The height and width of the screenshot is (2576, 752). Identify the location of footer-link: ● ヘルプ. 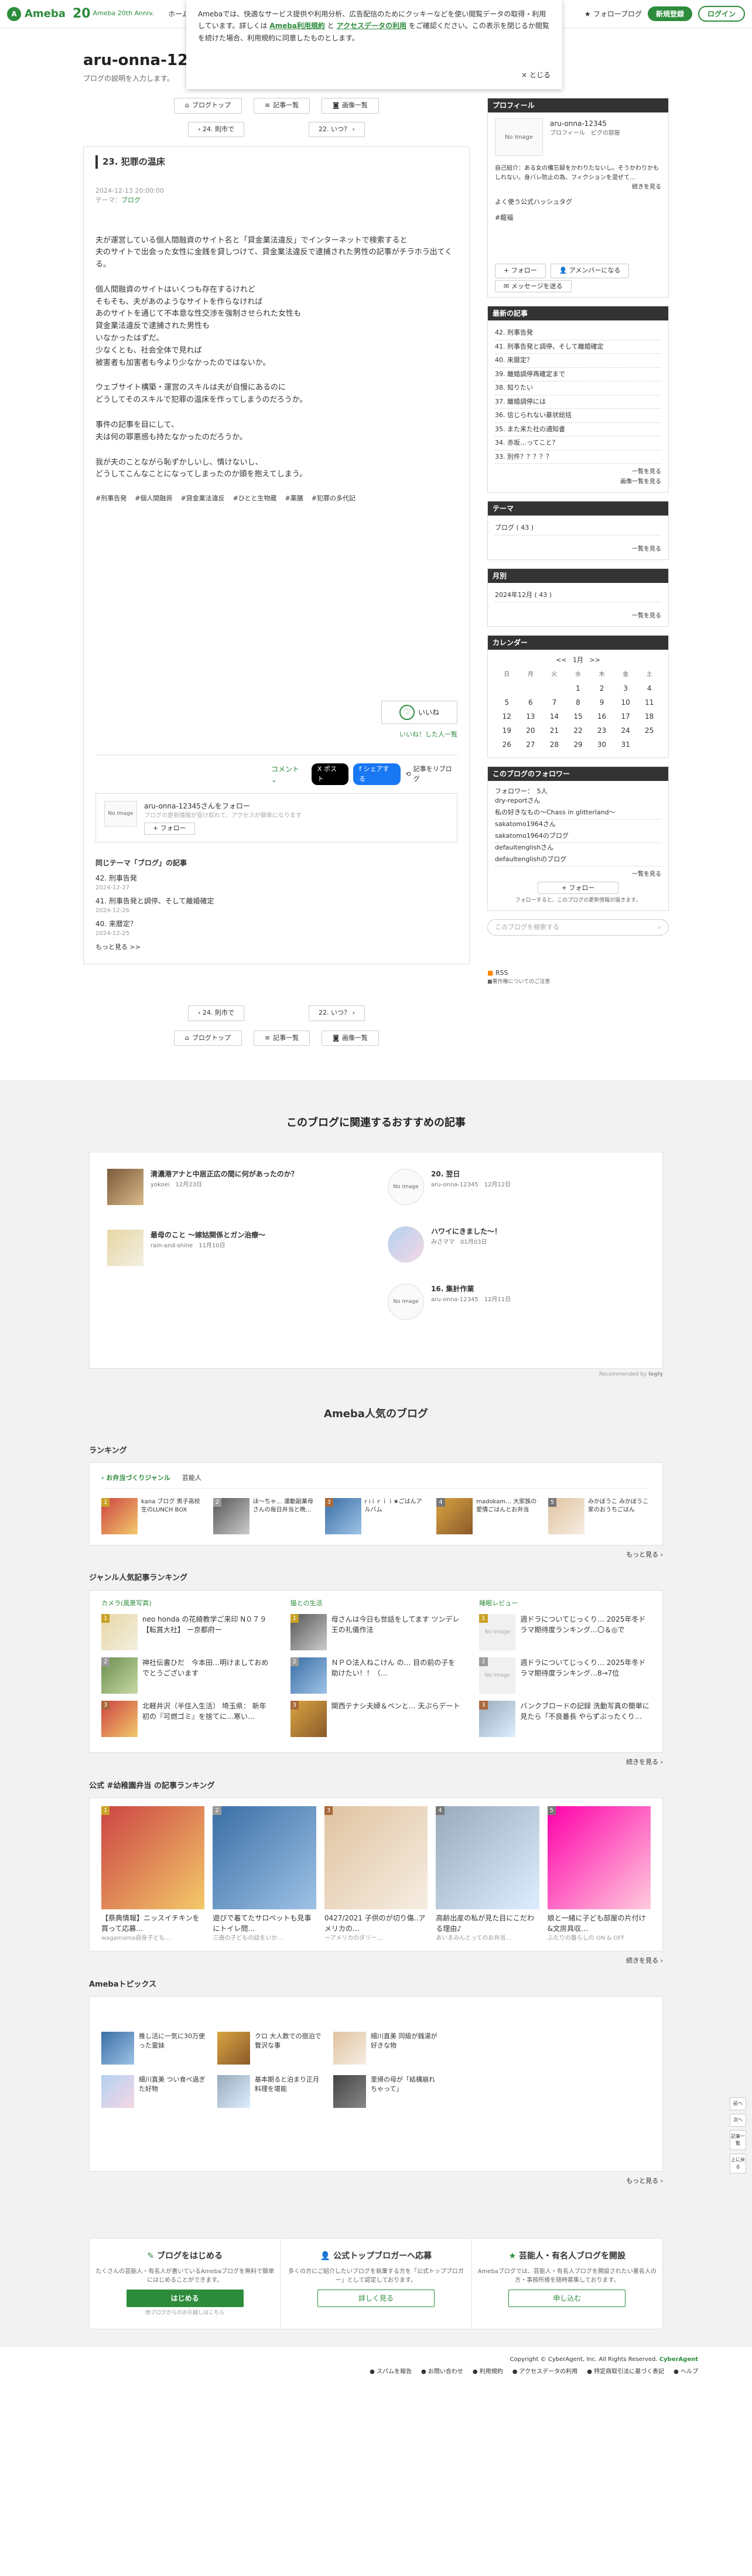
(686, 2371).